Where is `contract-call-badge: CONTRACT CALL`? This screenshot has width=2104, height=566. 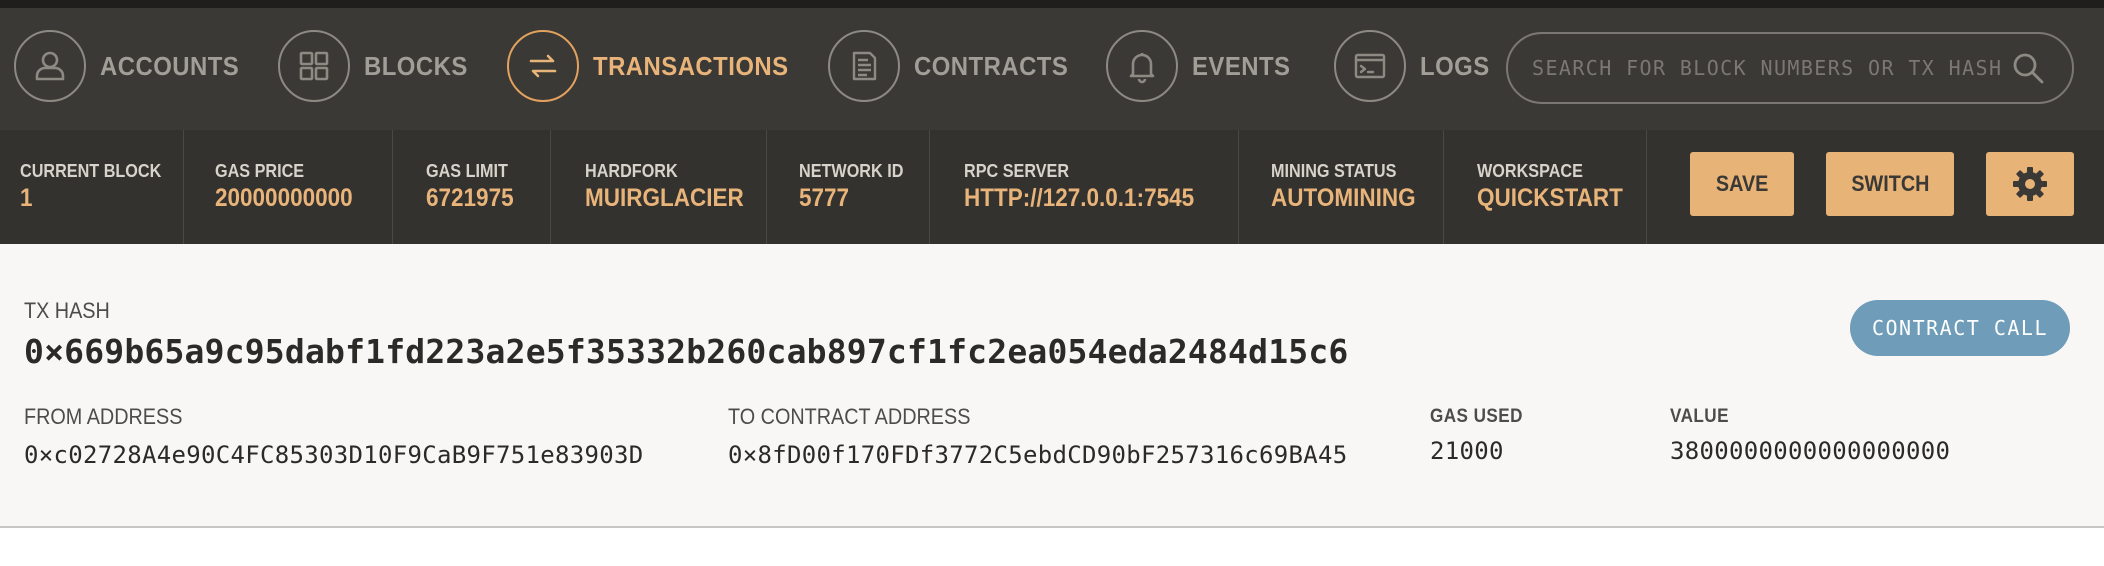 contract-call-badge: CONTRACT CALL is located at coordinates (1960, 328).